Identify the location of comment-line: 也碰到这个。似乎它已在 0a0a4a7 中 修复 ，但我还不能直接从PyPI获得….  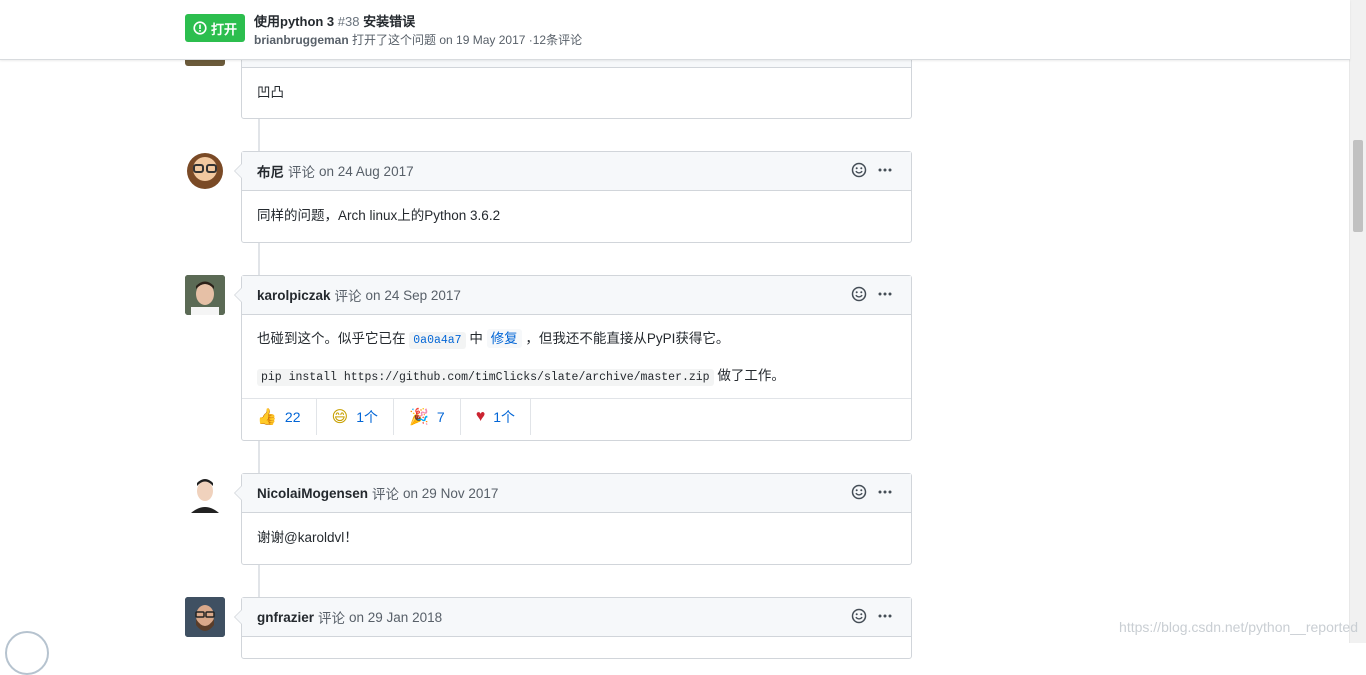
(576, 340).